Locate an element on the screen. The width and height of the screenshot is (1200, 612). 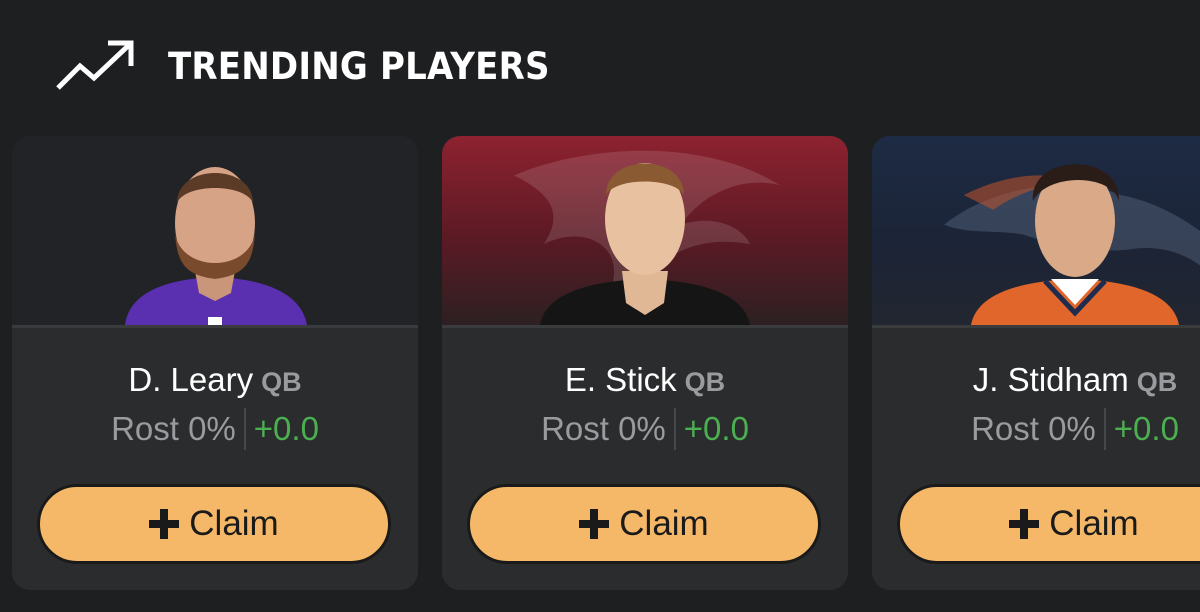
player-name: E. Stick is located at coordinates (620, 379).